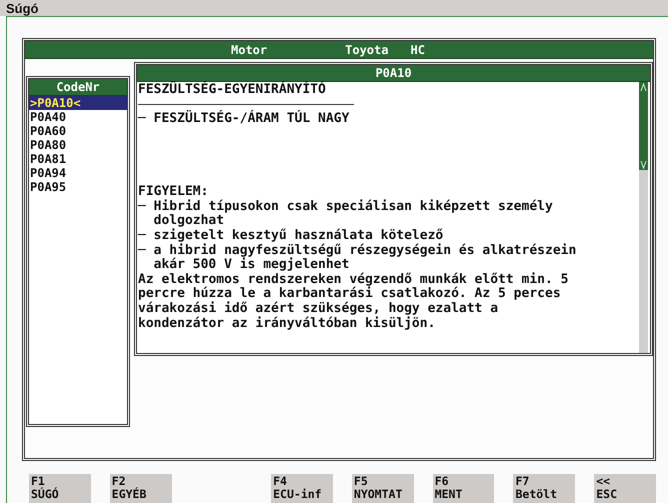  What do you see at coordinates (544, 488) in the screenshot?
I see `function-key: F7 Betölt` at bounding box center [544, 488].